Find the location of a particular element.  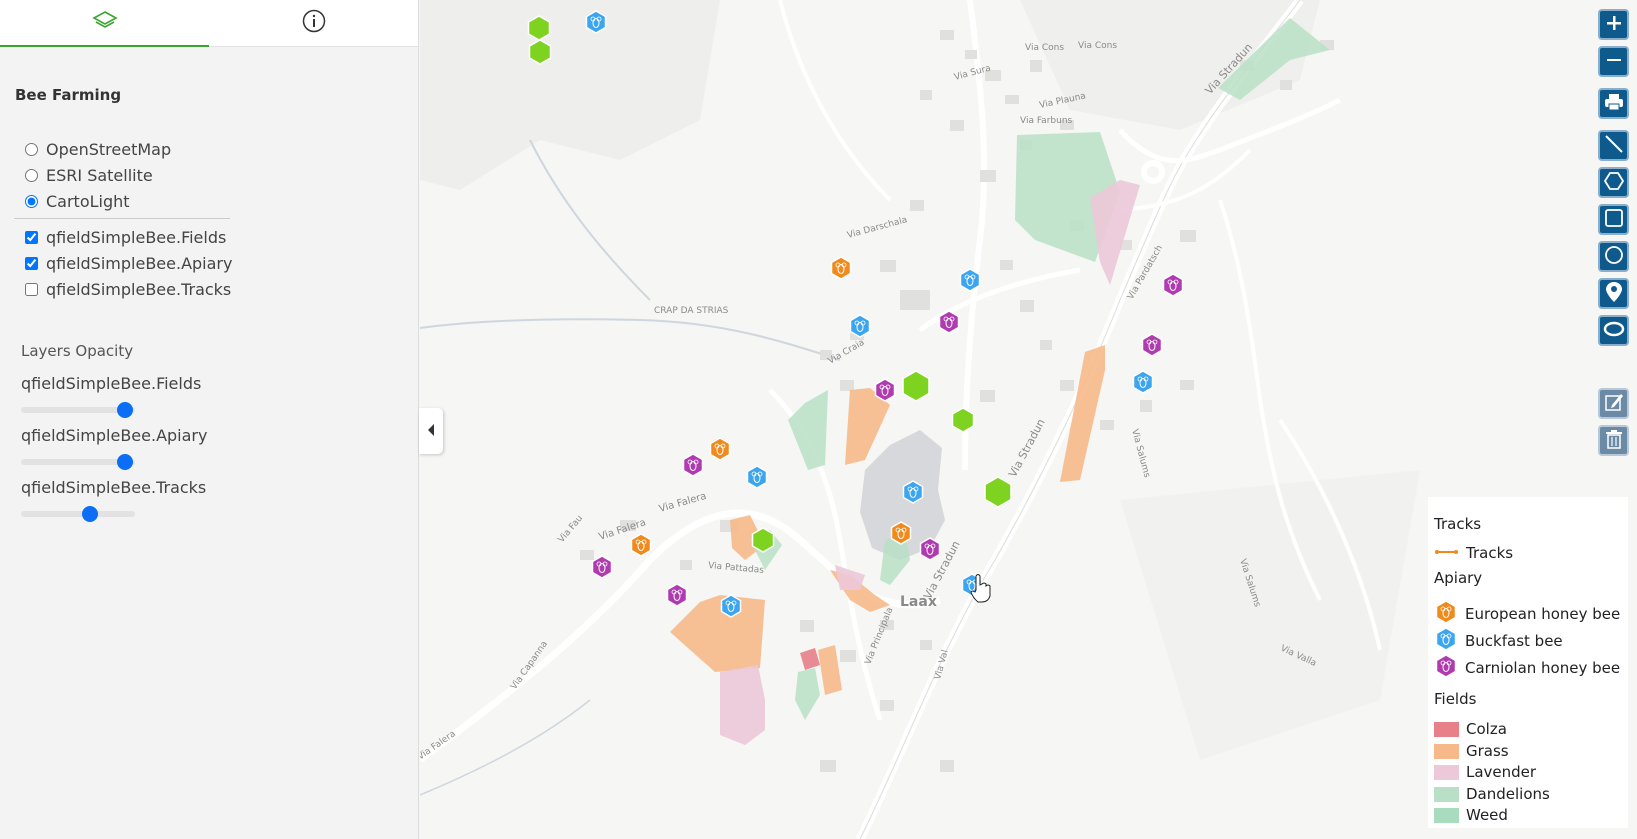

line-icon is located at coordinates (1614, 146).